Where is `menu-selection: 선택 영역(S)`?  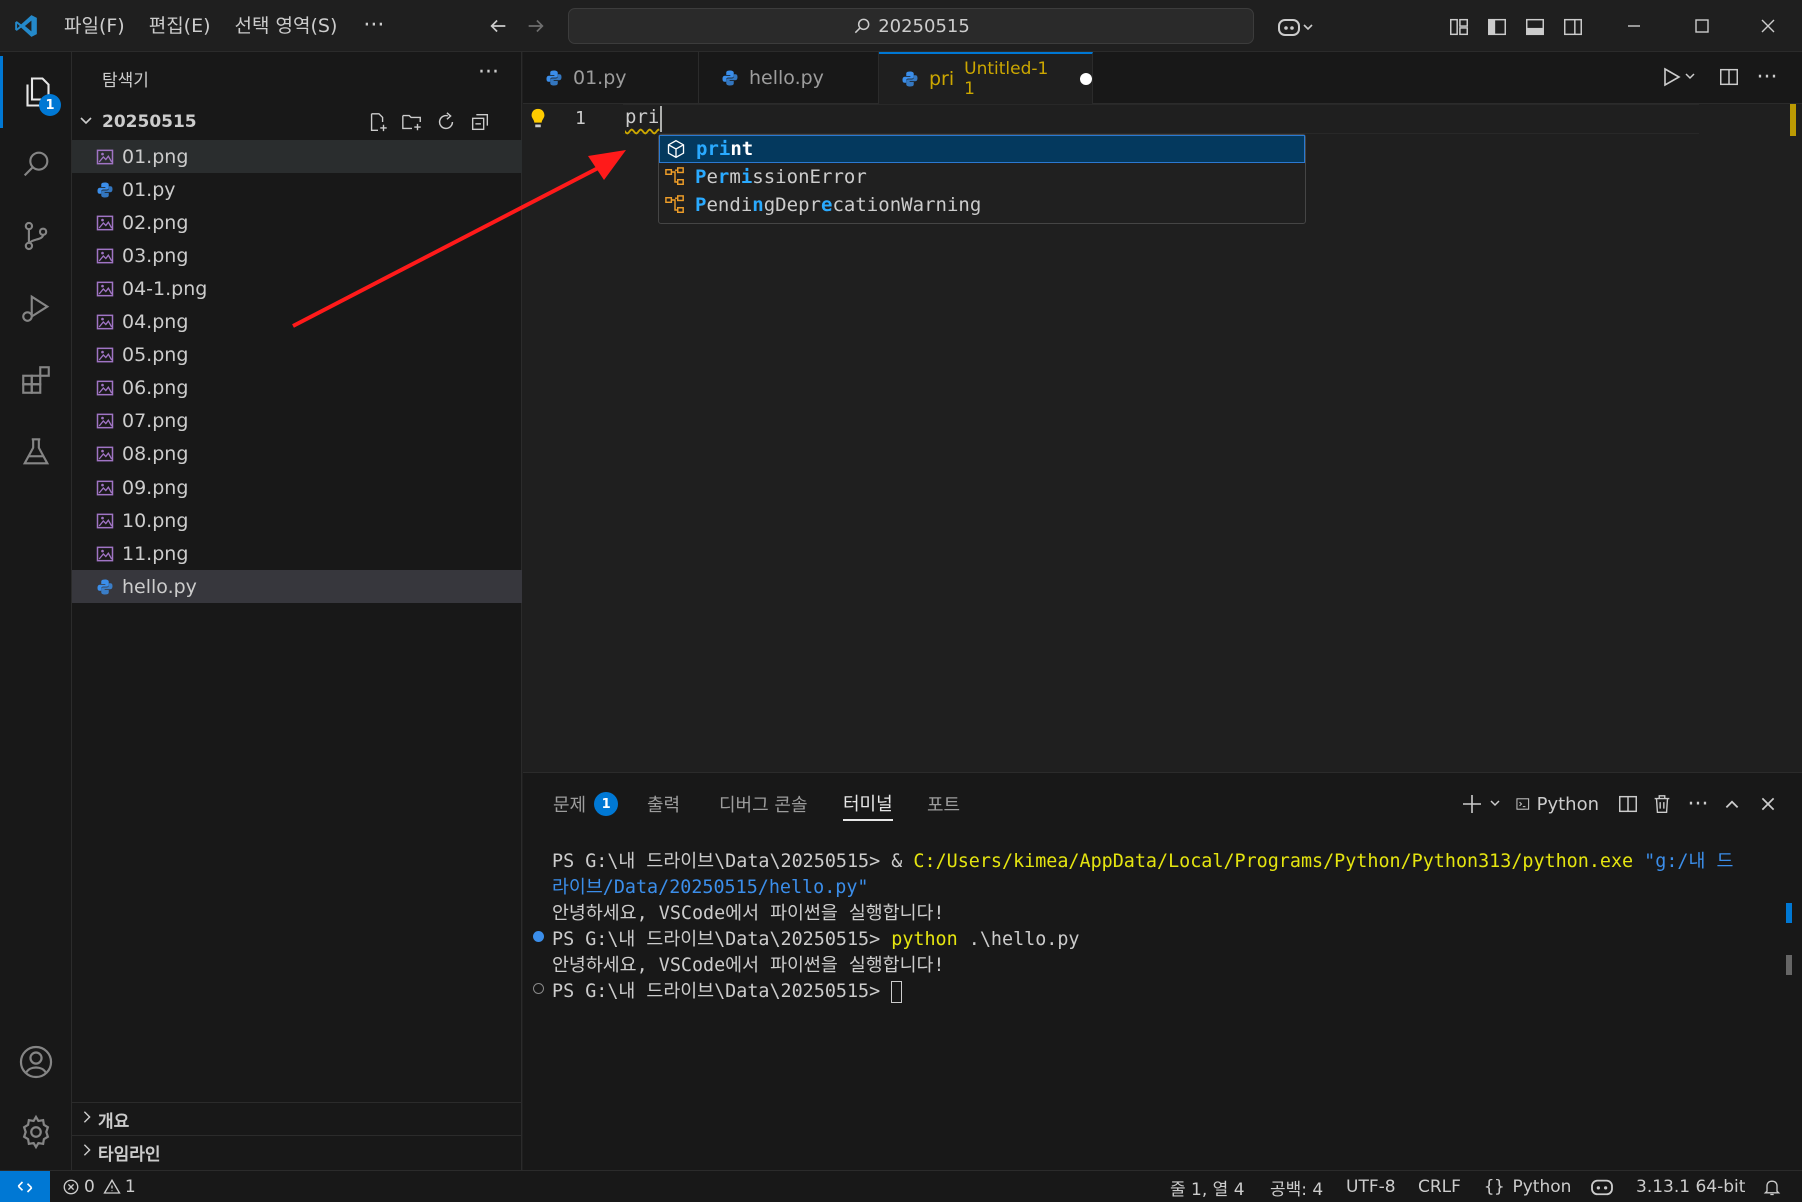 menu-selection: 선택 영역(S) is located at coordinates (286, 26).